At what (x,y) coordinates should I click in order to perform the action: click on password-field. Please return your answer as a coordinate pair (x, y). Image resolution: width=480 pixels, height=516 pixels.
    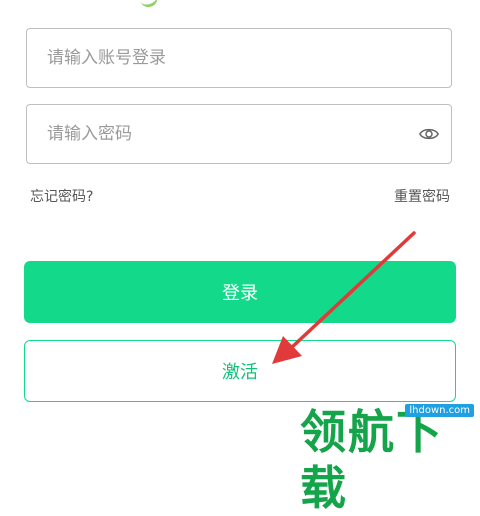
    Looking at the image, I should click on (239, 134).